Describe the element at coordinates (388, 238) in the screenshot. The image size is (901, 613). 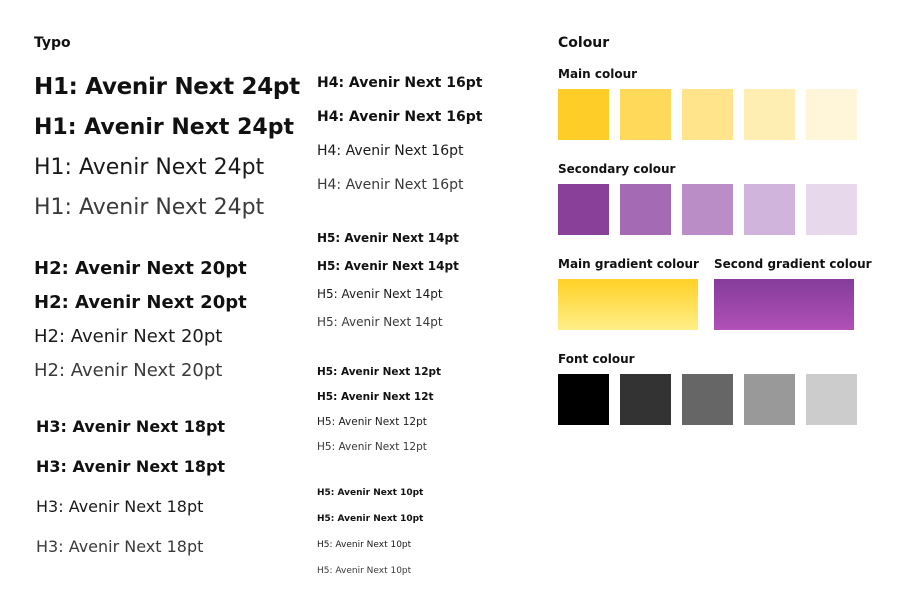
I see `h5-14-sample-black: H5: Avenir Next 14pt` at that location.